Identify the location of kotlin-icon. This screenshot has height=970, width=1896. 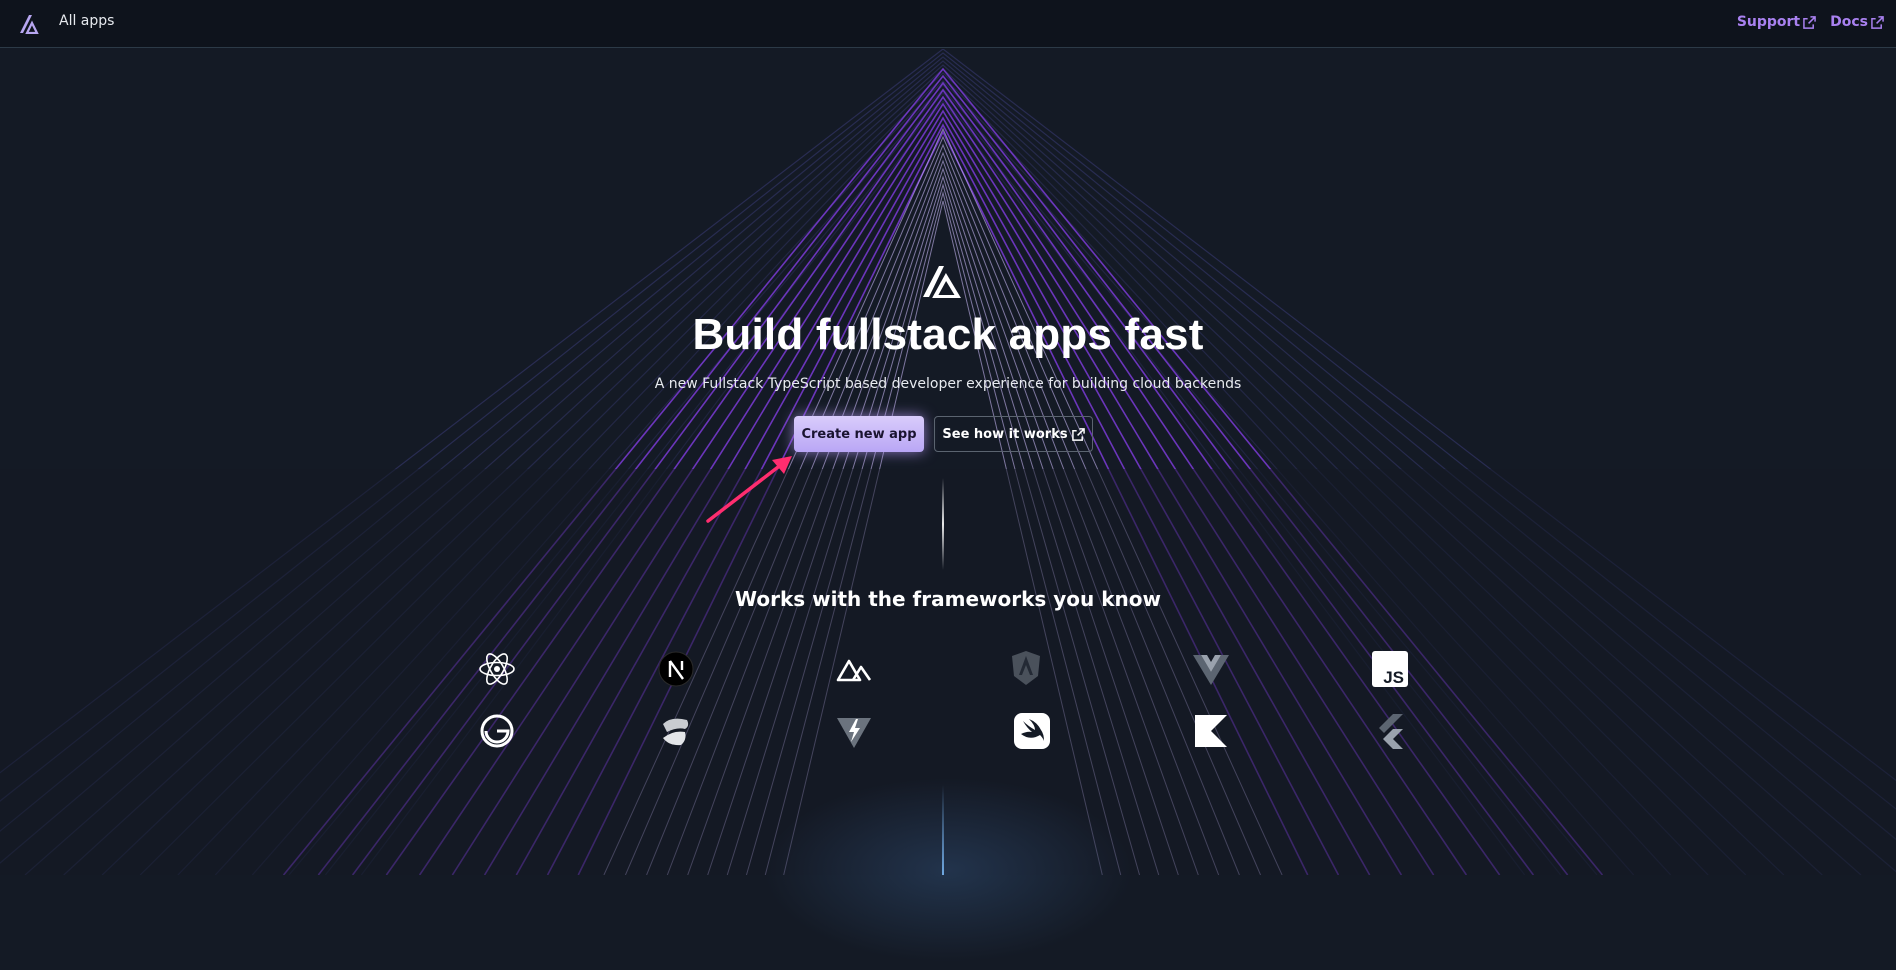
(1211, 731).